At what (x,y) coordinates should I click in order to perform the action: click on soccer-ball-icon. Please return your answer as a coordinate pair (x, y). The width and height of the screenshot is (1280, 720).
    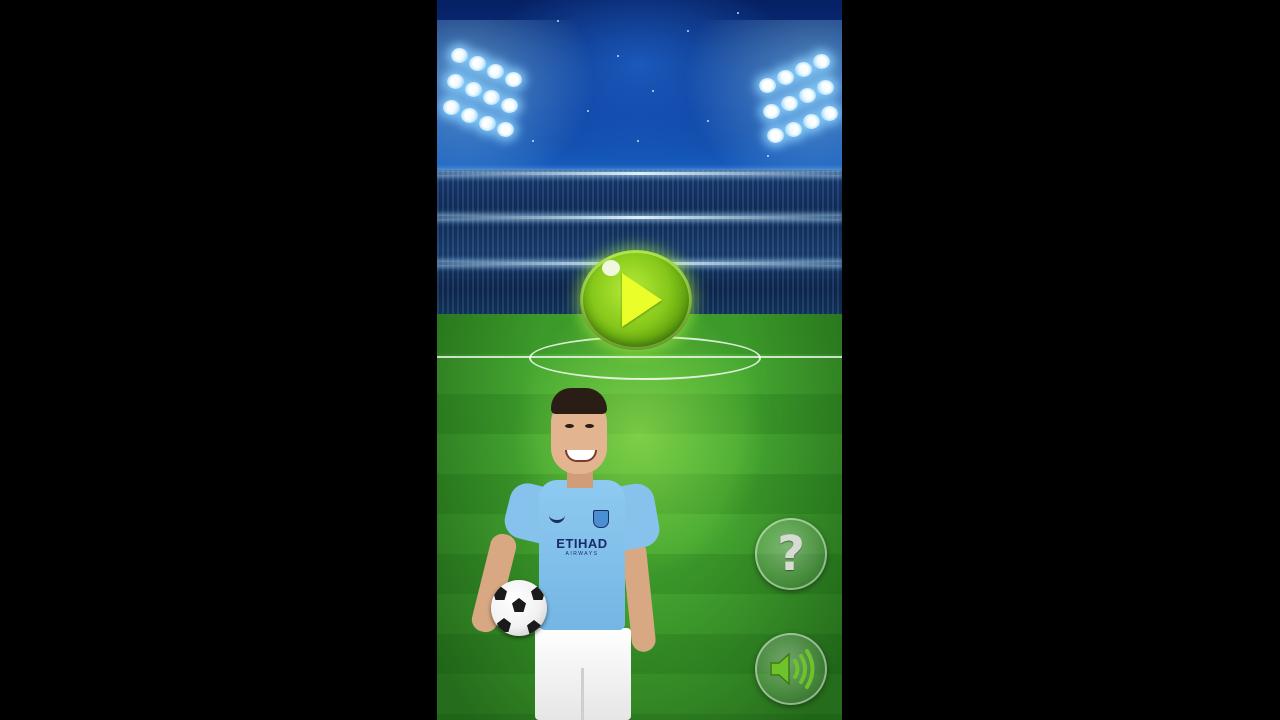
    Looking at the image, I should click on (519, 608).